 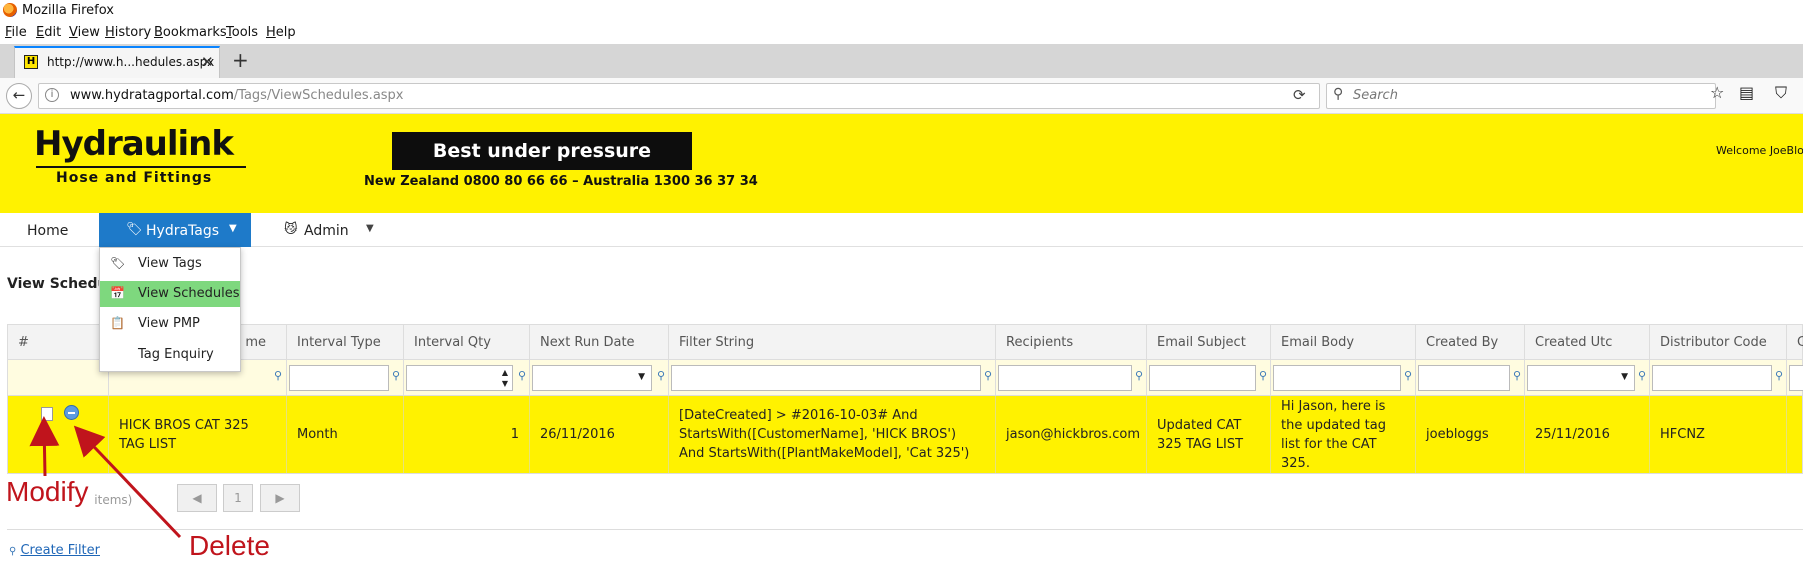 I want to click on annotation-arrows, so click(x=105, y=477).